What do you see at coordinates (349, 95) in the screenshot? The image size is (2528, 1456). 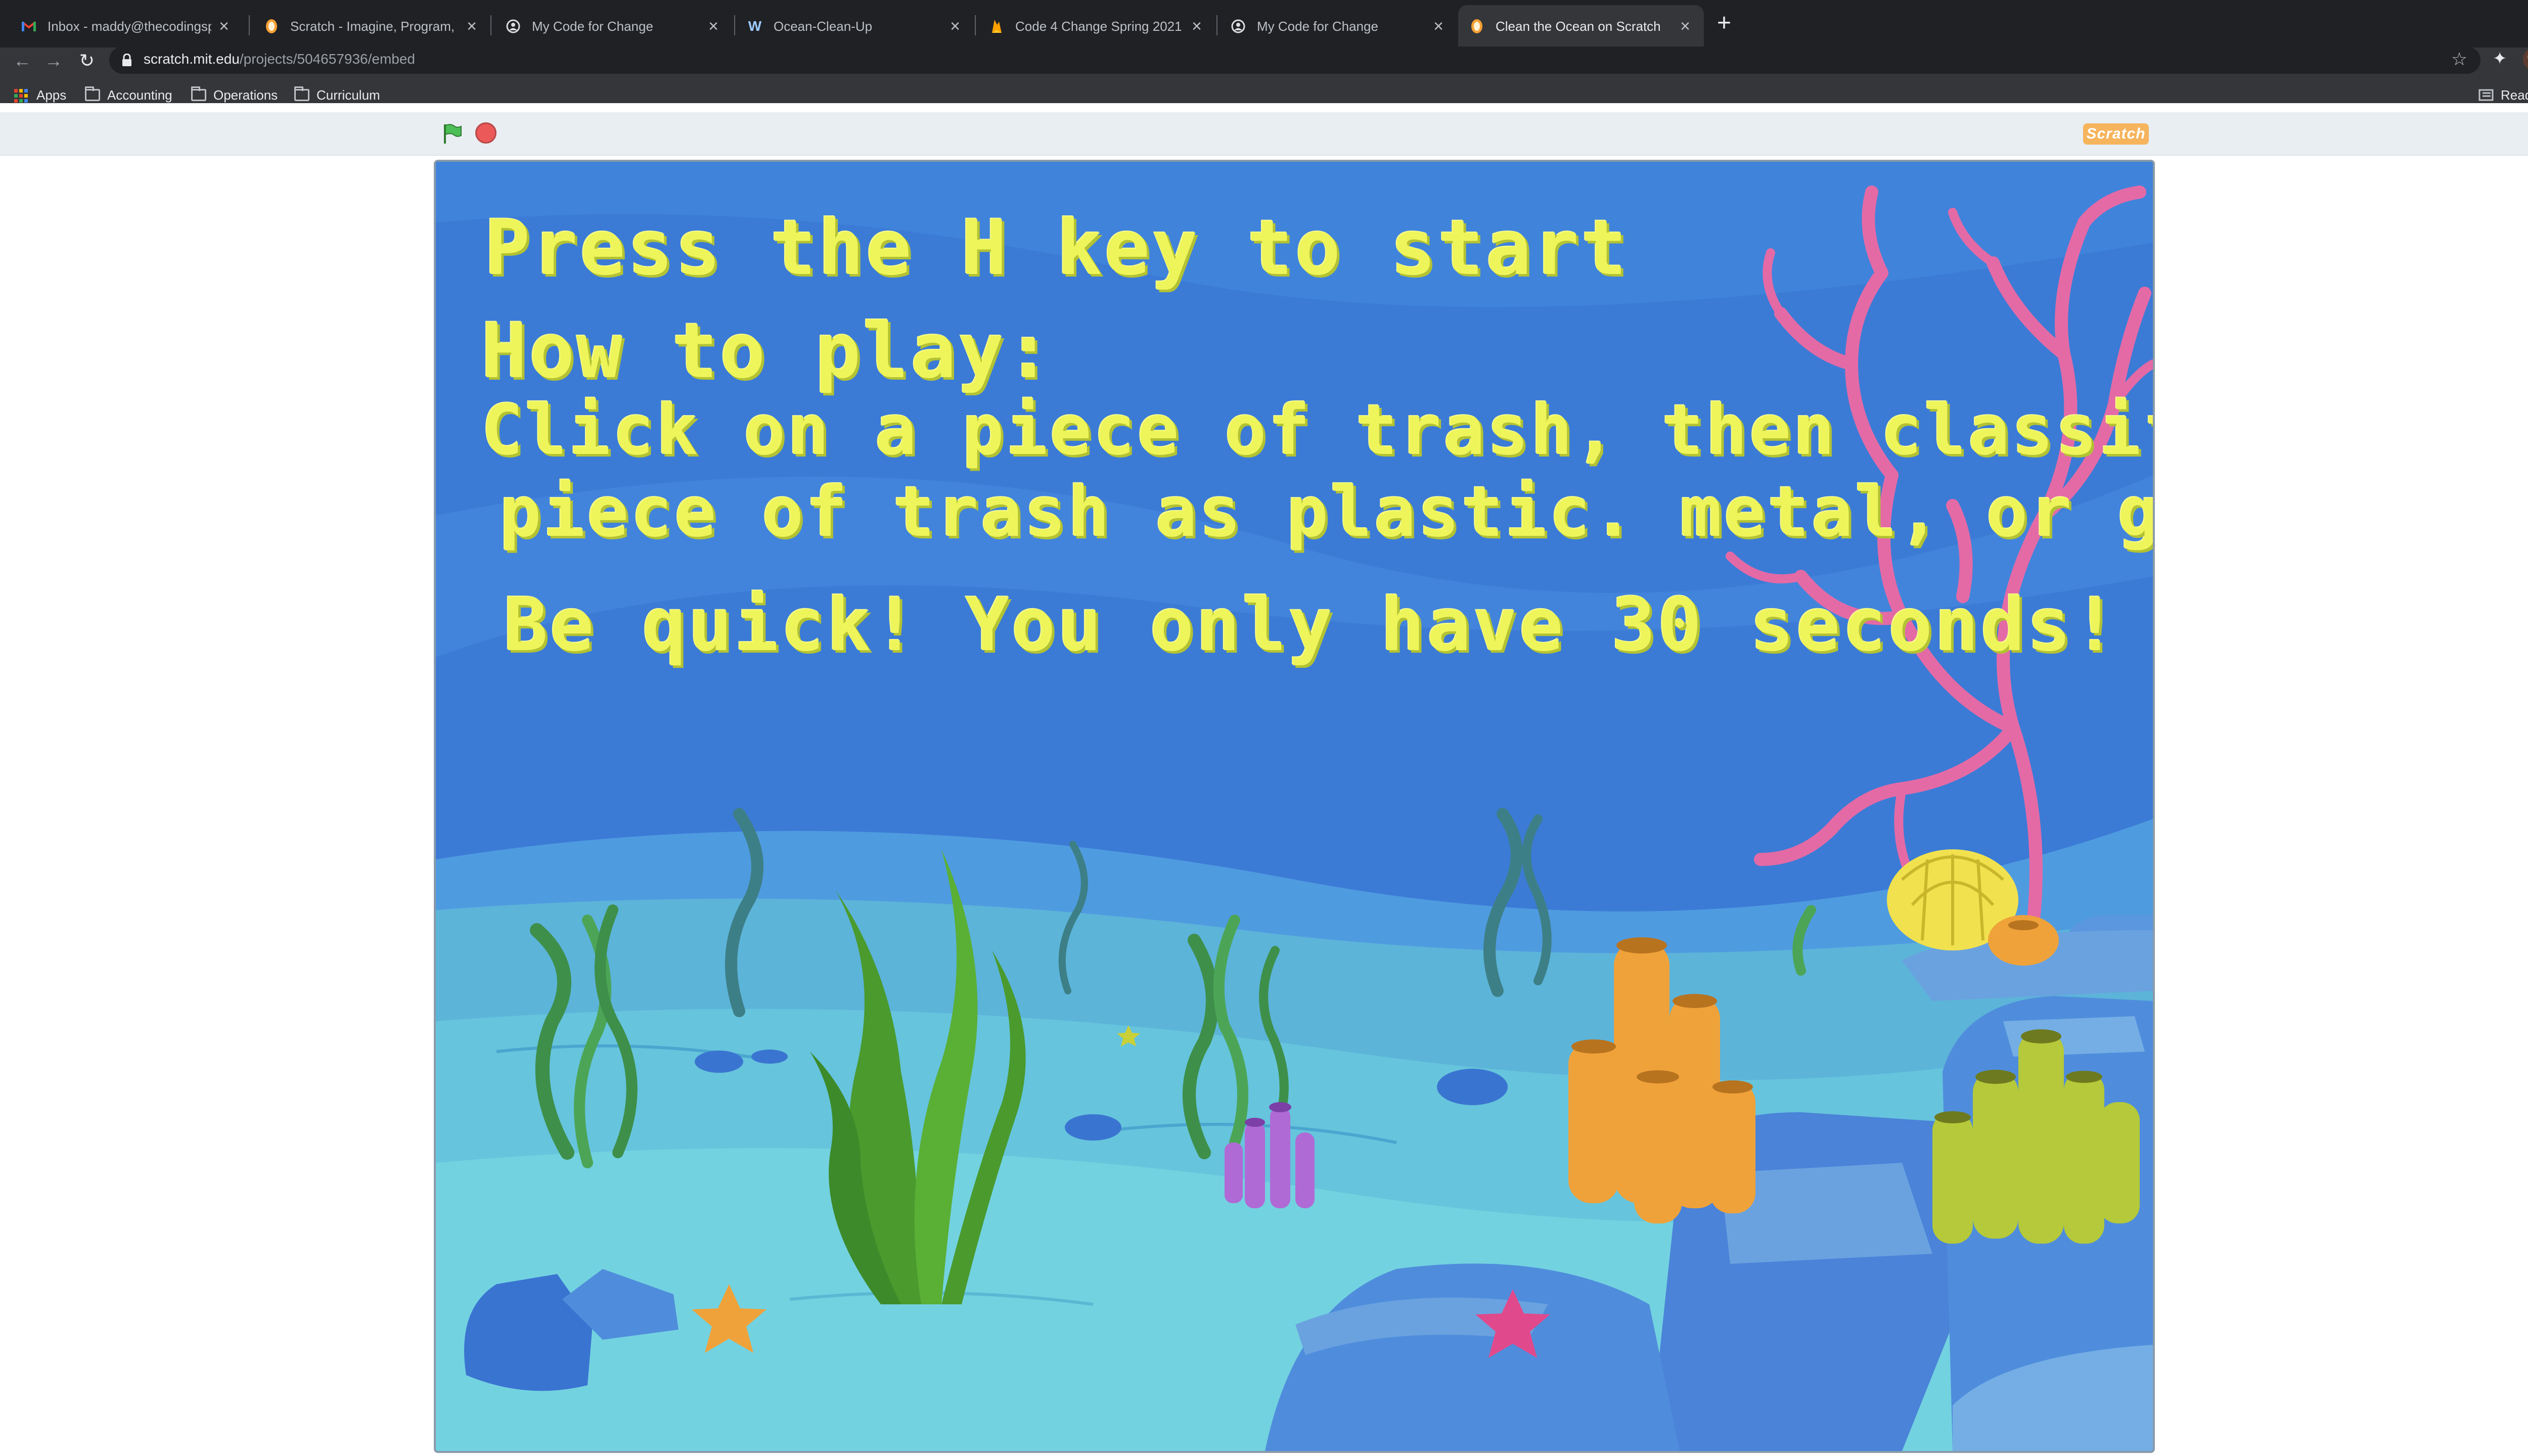 I see `bookmark-label: Curriculum` at bounding box center [349, 95].